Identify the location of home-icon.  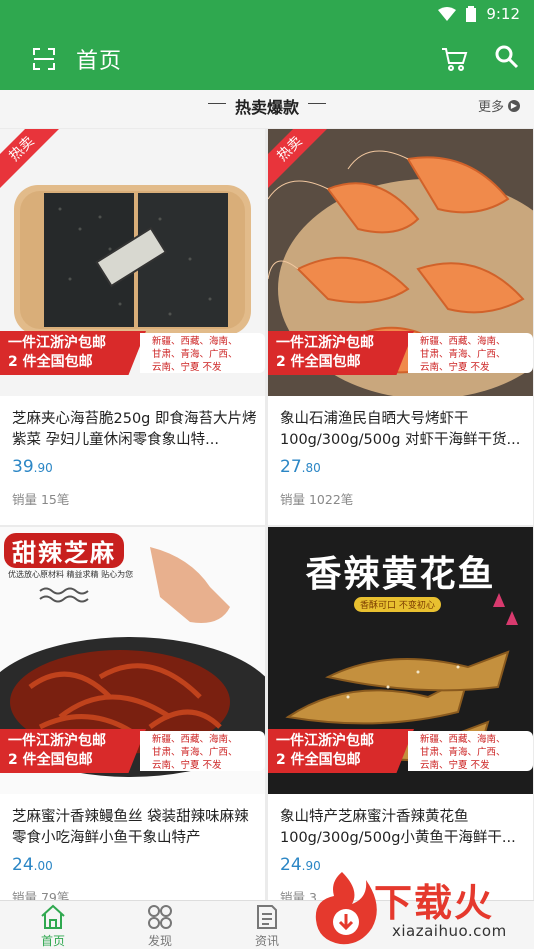
(53, 916).